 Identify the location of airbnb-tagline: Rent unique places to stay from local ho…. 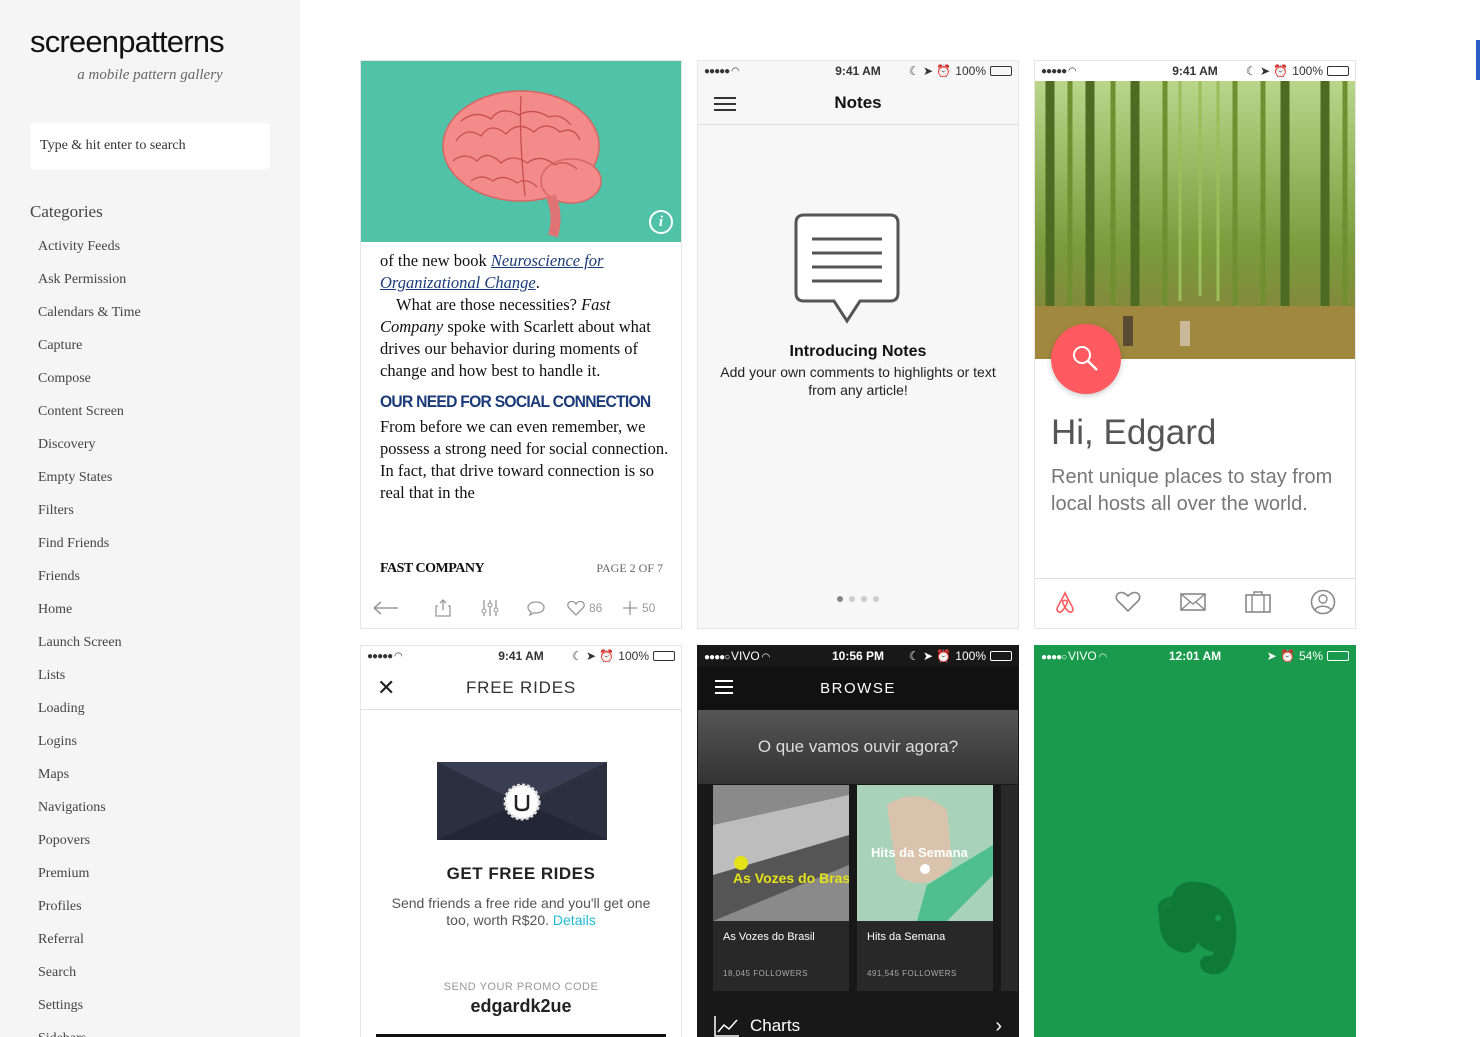
(1192, 490).